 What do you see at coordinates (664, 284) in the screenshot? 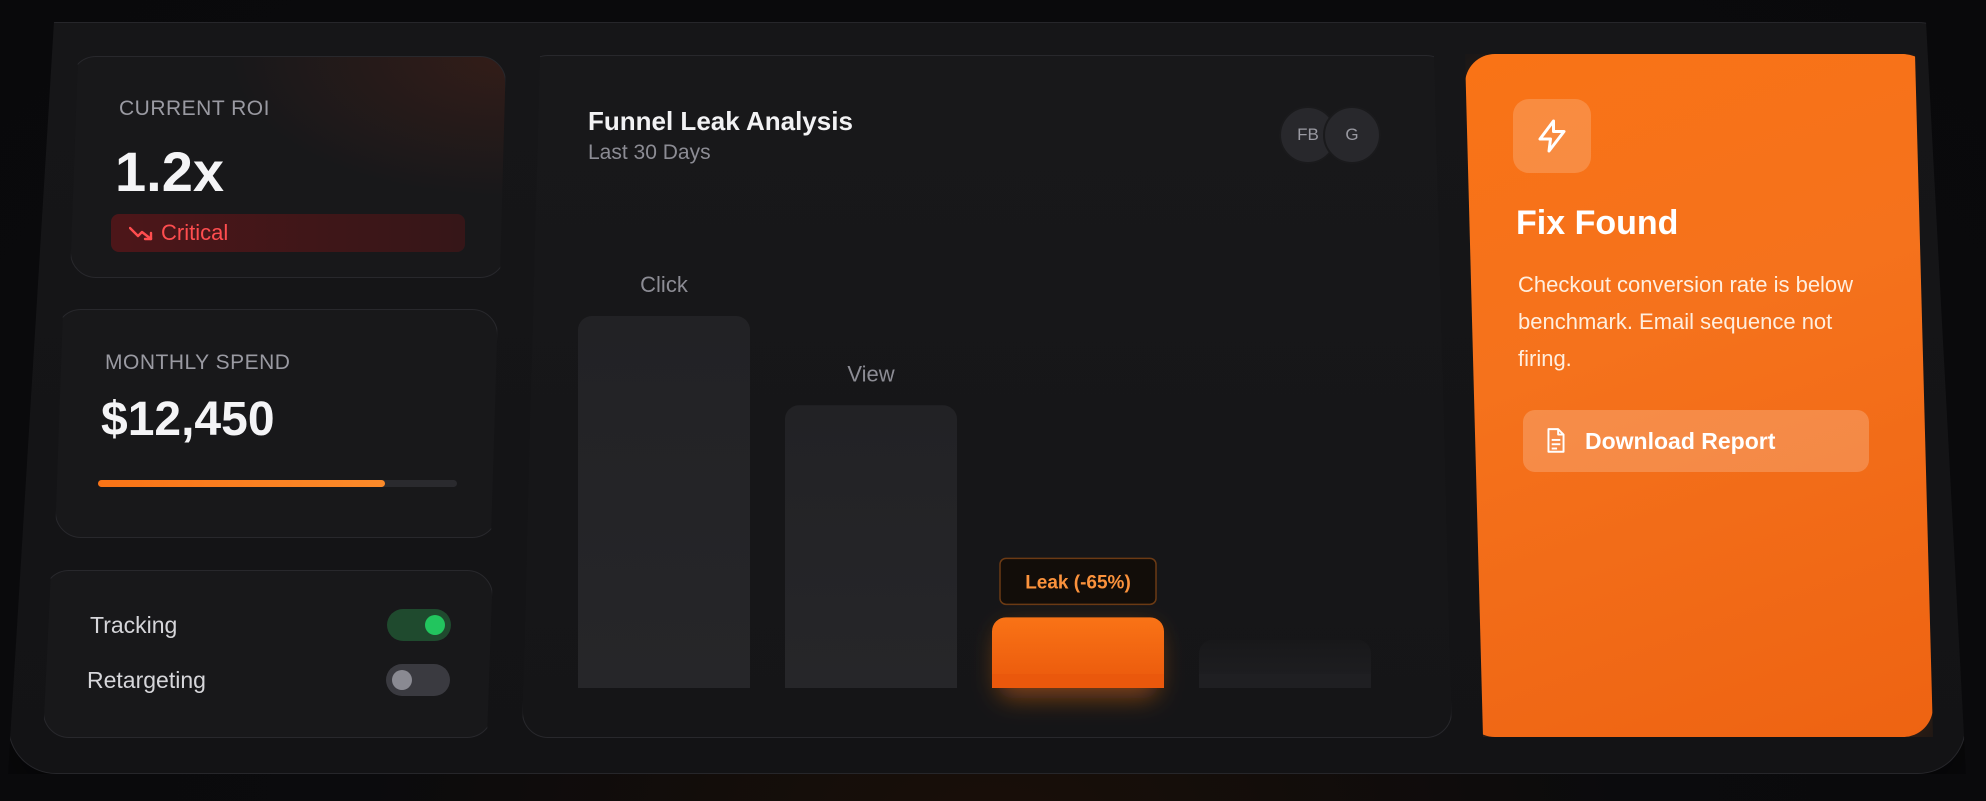
I see `bar-category-label: Click` at bounding box center [664, 284].